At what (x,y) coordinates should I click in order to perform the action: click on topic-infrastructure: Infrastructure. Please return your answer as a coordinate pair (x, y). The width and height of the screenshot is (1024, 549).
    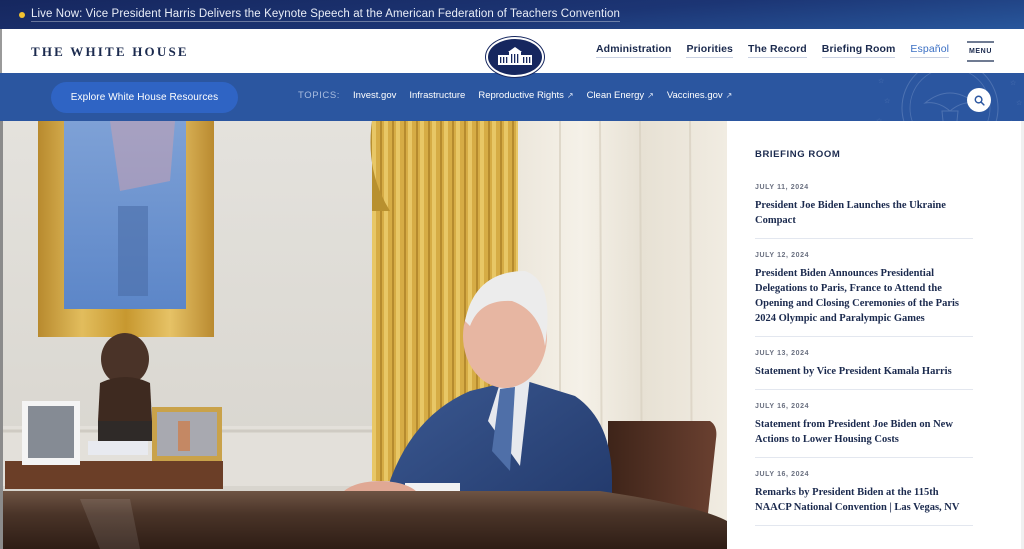
    Looking at the image, I should click on (437, 95).